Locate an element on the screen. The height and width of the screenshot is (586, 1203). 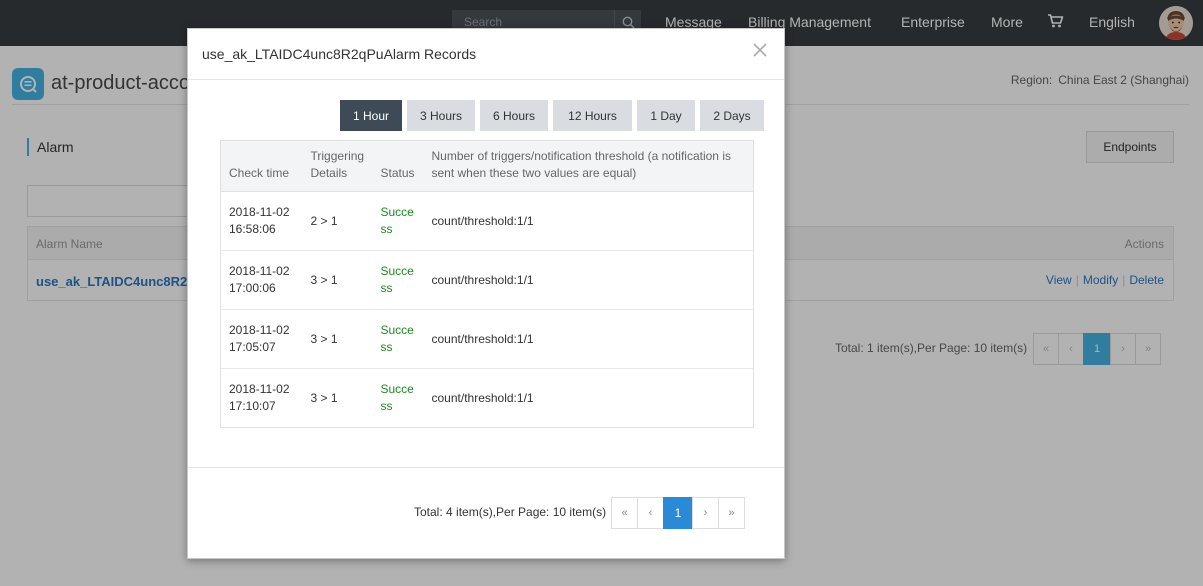
check-time-cell: 2018-11-02 16:58:06 is located at coordinates (261, 221).